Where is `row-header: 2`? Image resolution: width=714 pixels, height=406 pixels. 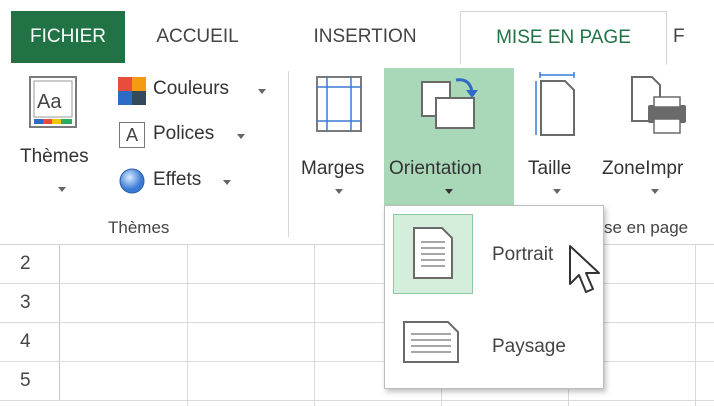 row-header: 2 is located at coordinates (30, 264).